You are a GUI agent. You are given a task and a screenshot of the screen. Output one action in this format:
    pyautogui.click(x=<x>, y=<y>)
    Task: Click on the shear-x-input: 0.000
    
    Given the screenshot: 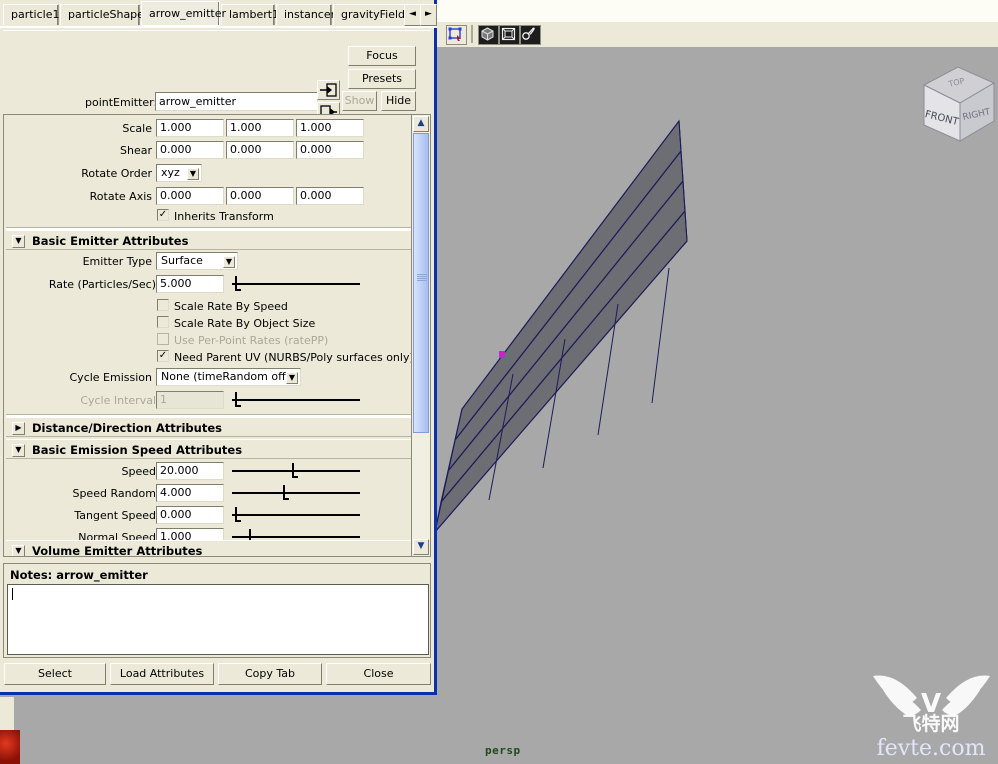 What is the action you would take?
    pyautogui.click(x=190, y=150)
    